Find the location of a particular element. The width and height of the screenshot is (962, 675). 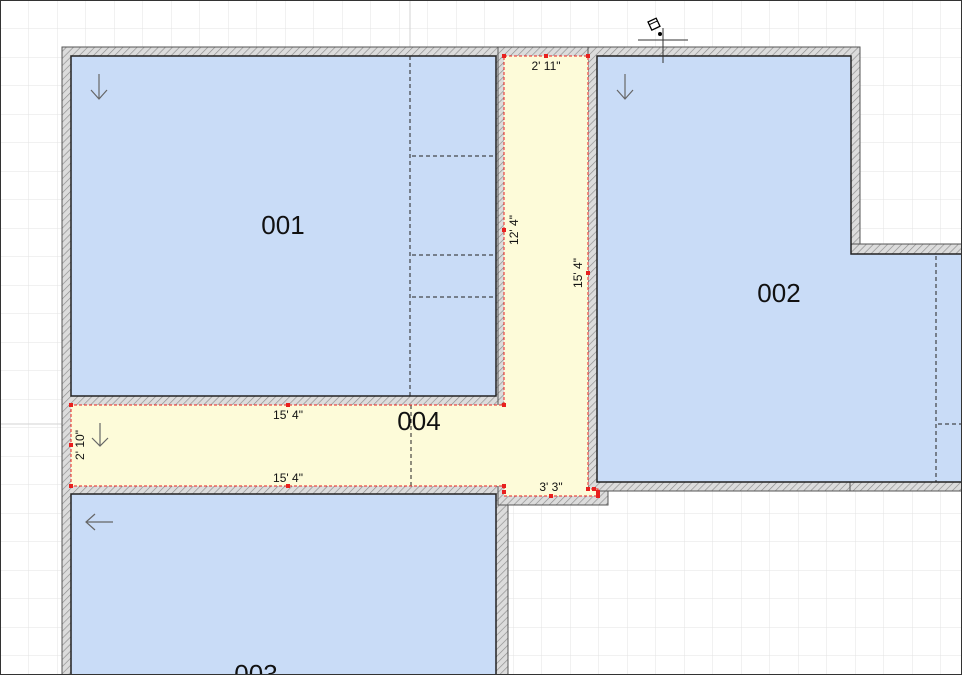

dimension-label: 3' 3" is located at coordinates (550, 487).